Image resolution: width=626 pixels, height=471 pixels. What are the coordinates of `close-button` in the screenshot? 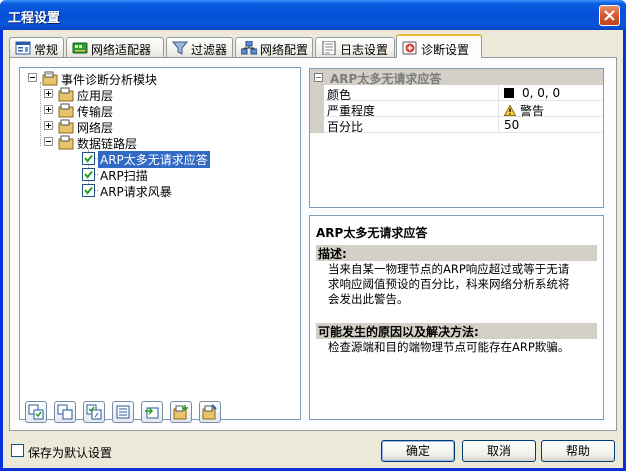 It's located at (609, 15).